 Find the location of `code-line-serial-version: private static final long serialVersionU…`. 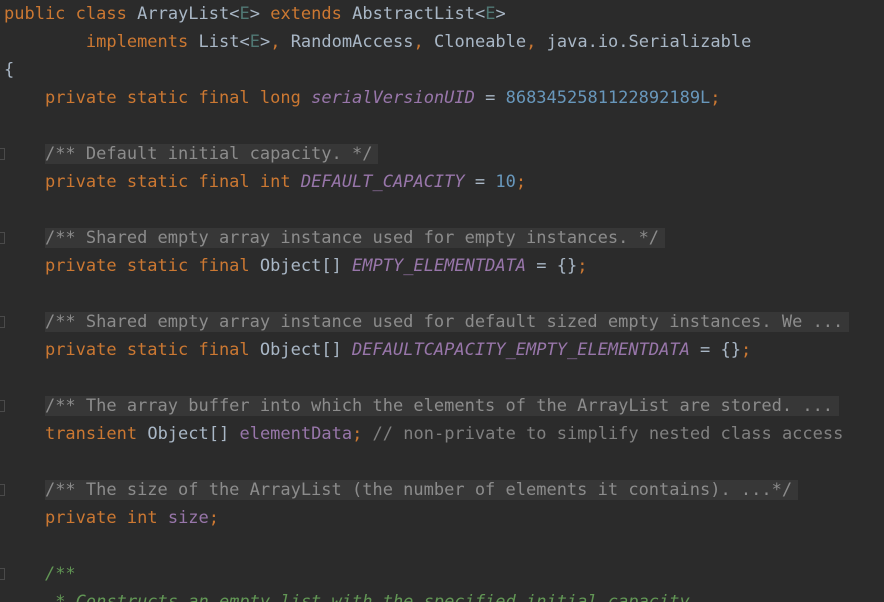

code-line-serial-version: private static final long serialVersionU… is located at coordinates (360, 98).